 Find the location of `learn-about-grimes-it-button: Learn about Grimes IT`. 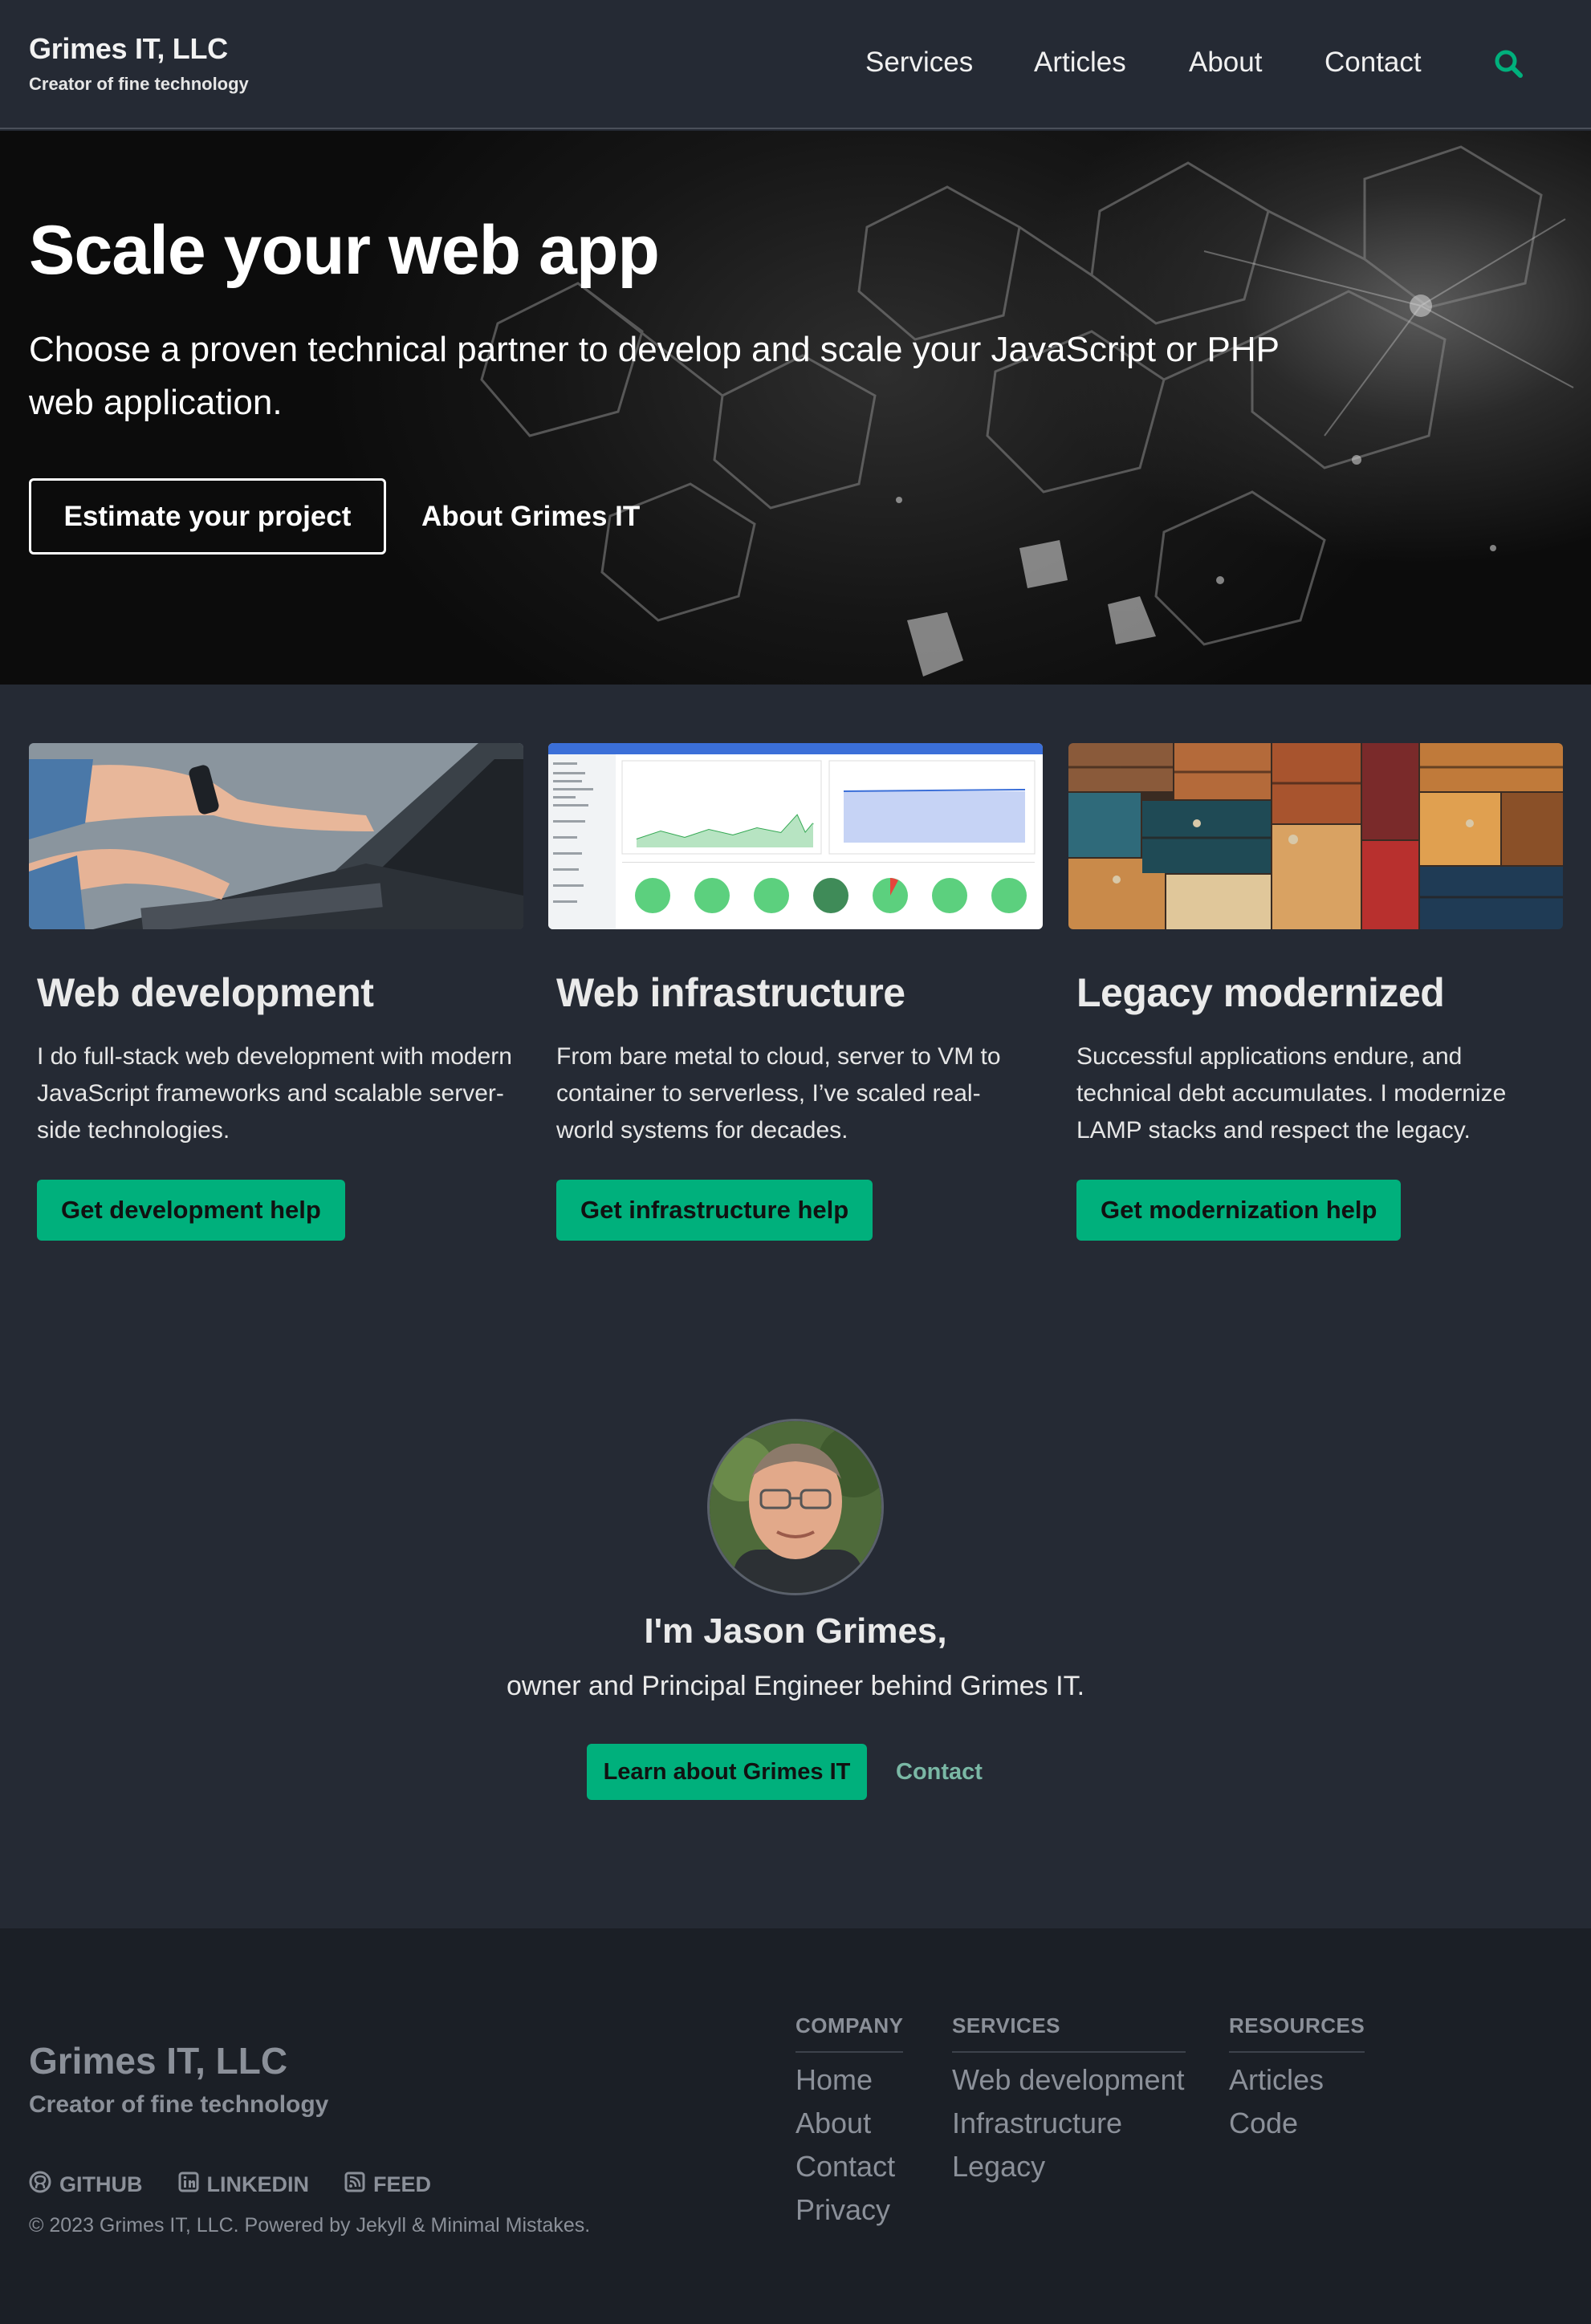

learn-about-grimes-it-button: Learn about Grimes IT is located at coordinates (727, 1772).